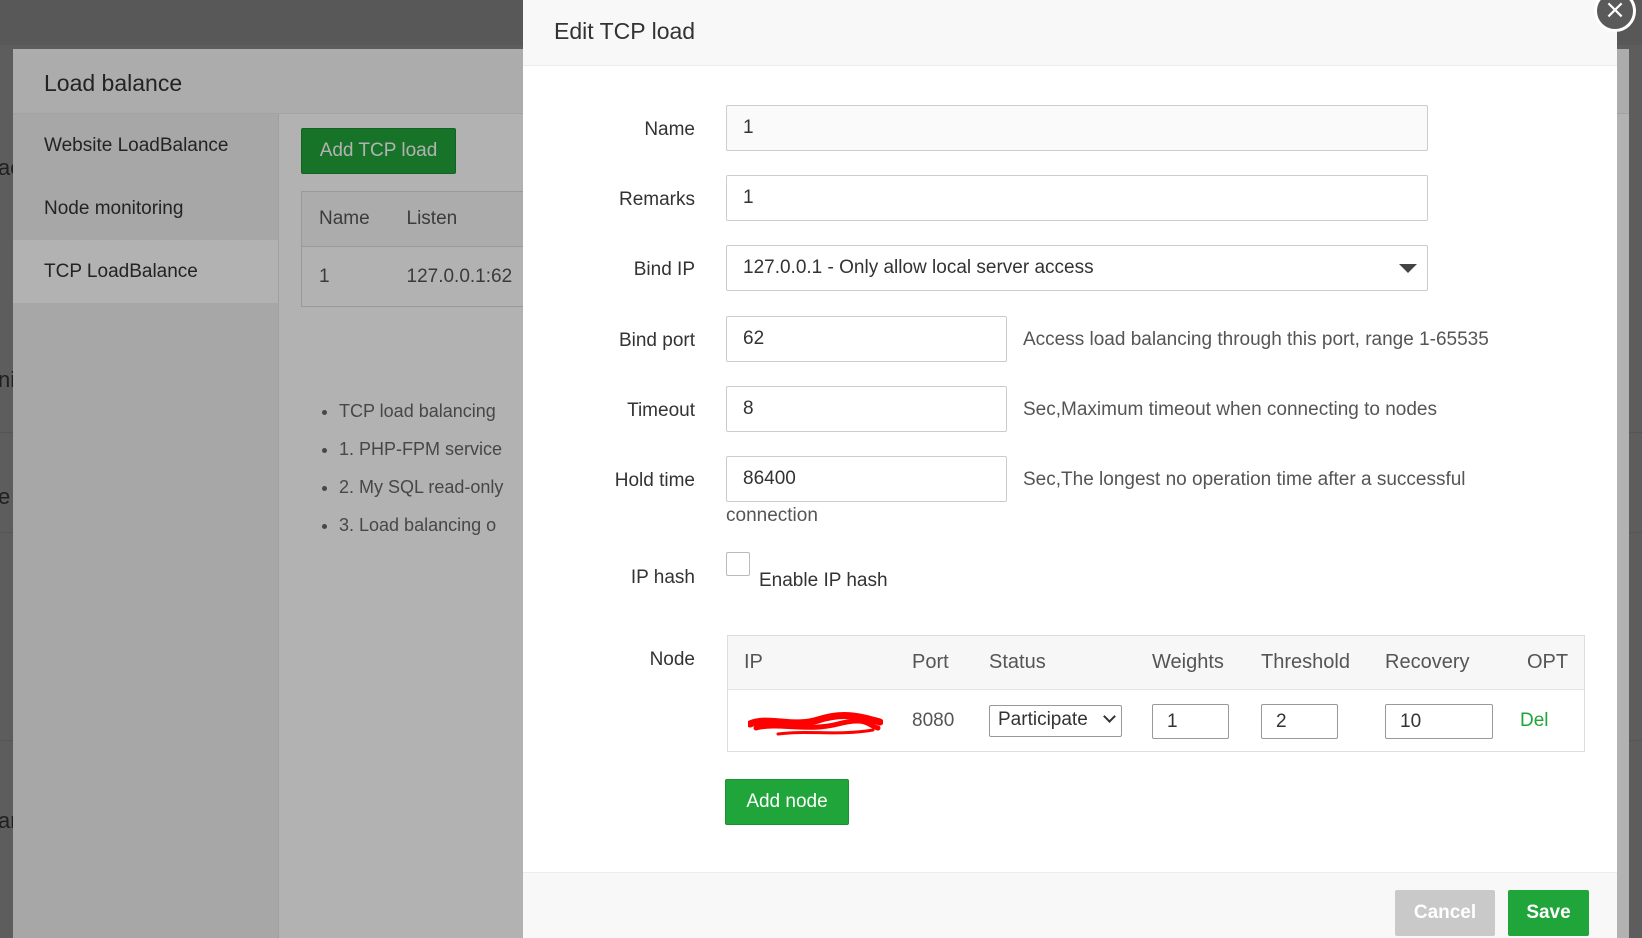 The width and height of the screenshot is (1642, 938). Describe the element at coordinates (1070, 33) in the screenshot. I see `dialog-title: Edit TCP load` at that location.